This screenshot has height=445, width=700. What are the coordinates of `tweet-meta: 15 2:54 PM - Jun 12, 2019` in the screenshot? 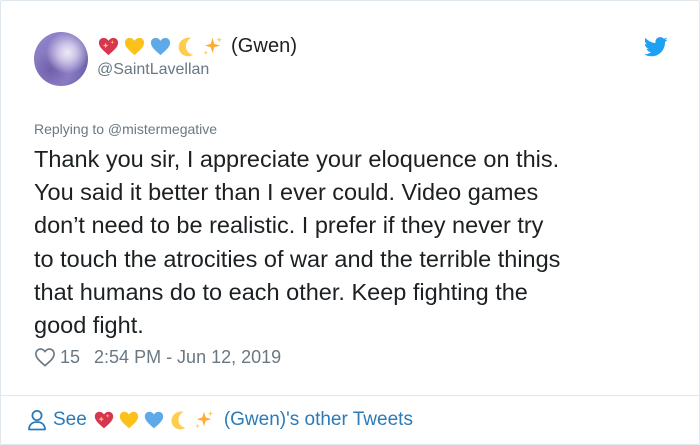 It's located at (157, 357).